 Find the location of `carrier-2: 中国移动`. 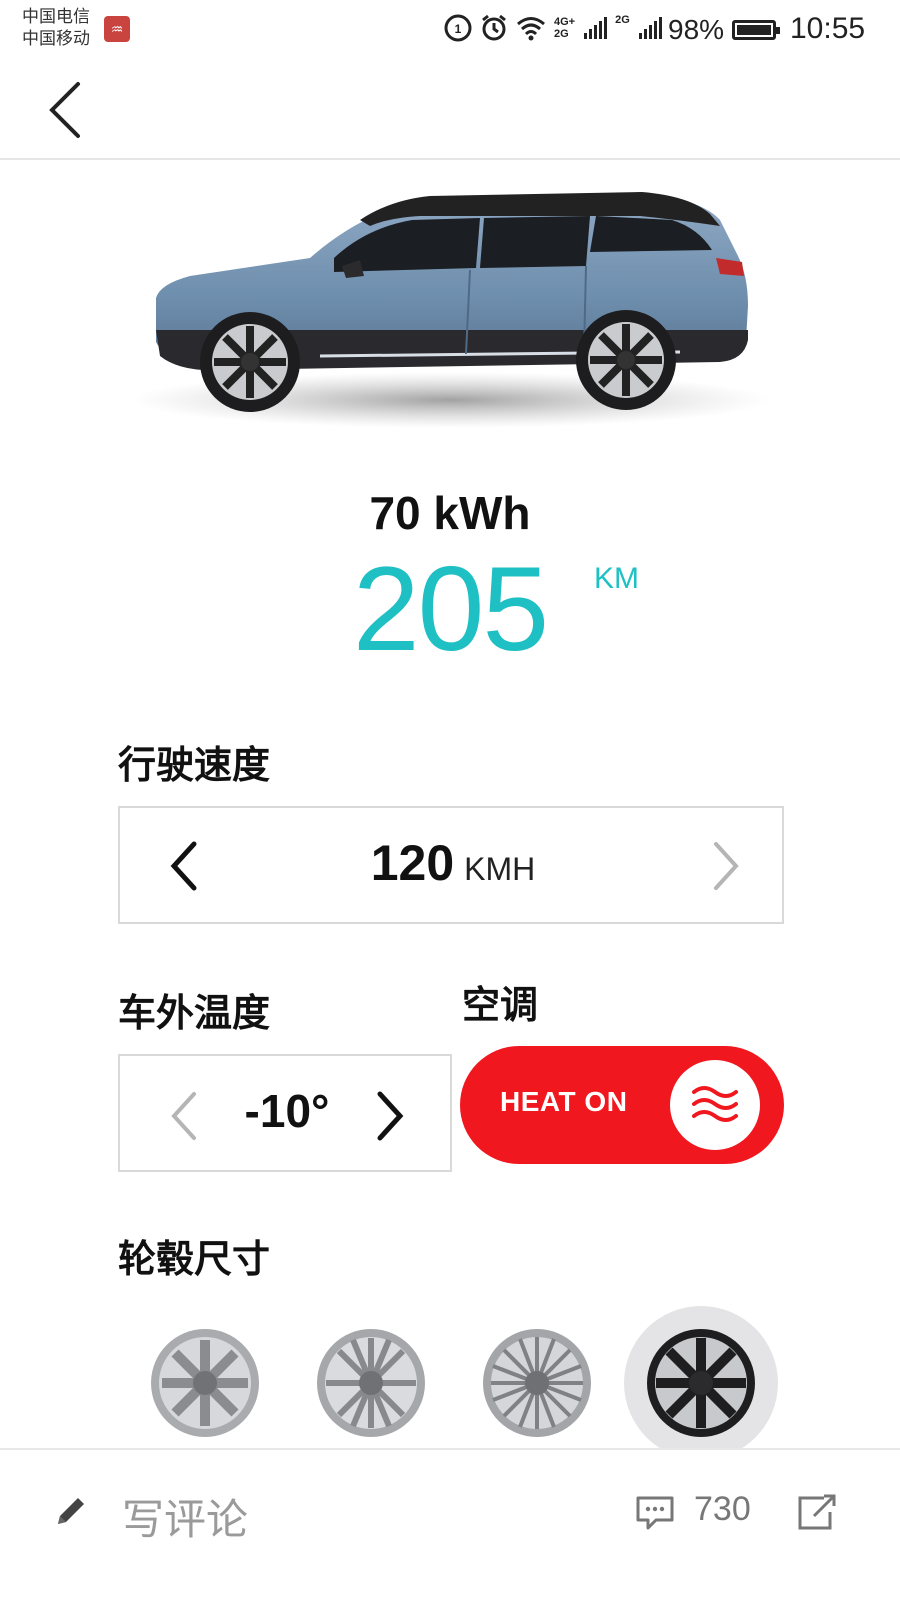

carrier-2: 中国移动 is located at coordinates (56, 38).